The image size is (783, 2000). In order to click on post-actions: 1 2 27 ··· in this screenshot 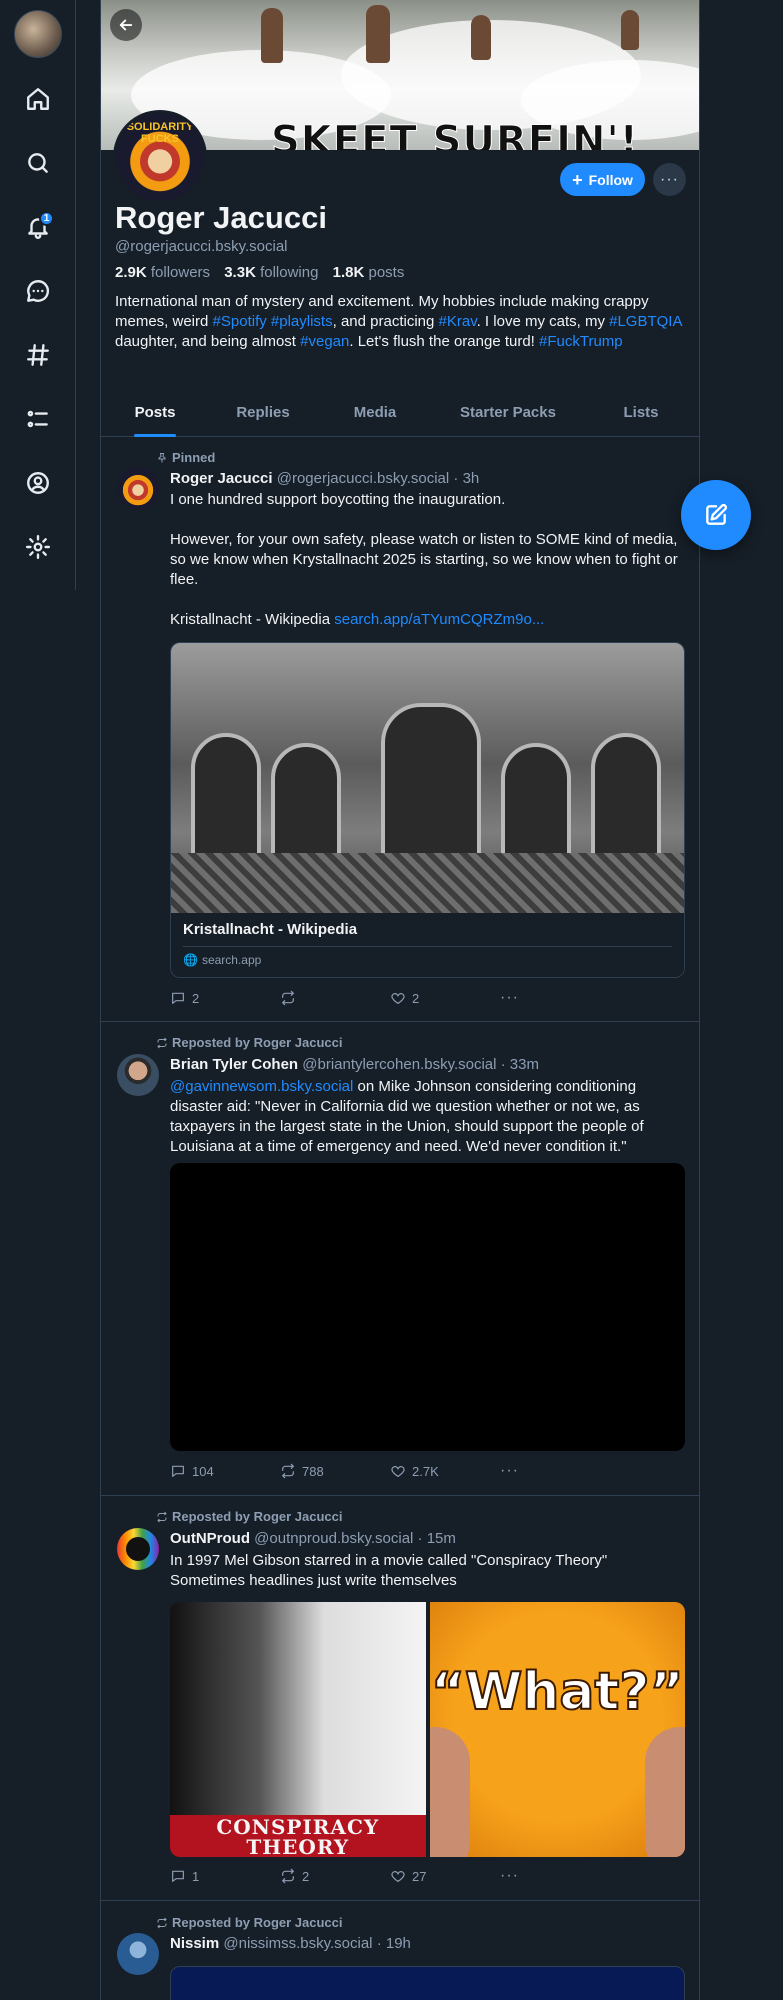, I will do `click(390, 1876)`.